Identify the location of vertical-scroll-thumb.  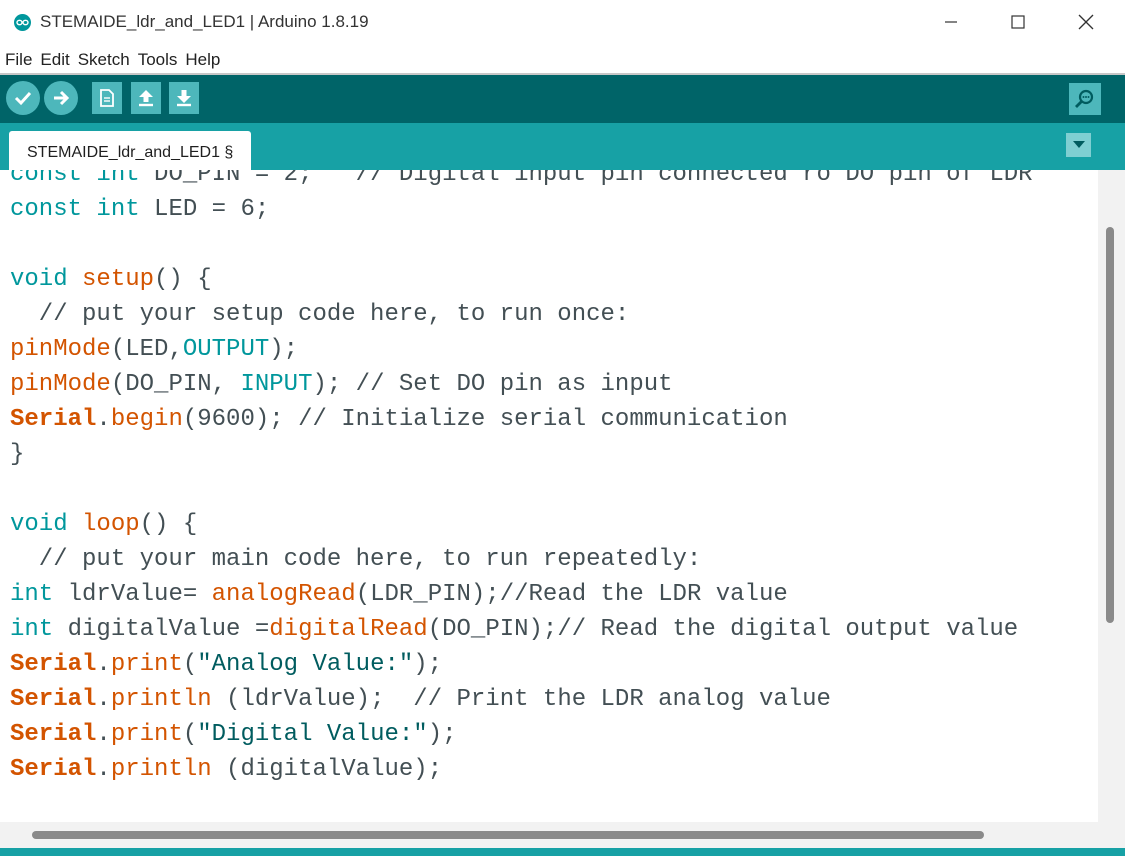
(1110, 425).